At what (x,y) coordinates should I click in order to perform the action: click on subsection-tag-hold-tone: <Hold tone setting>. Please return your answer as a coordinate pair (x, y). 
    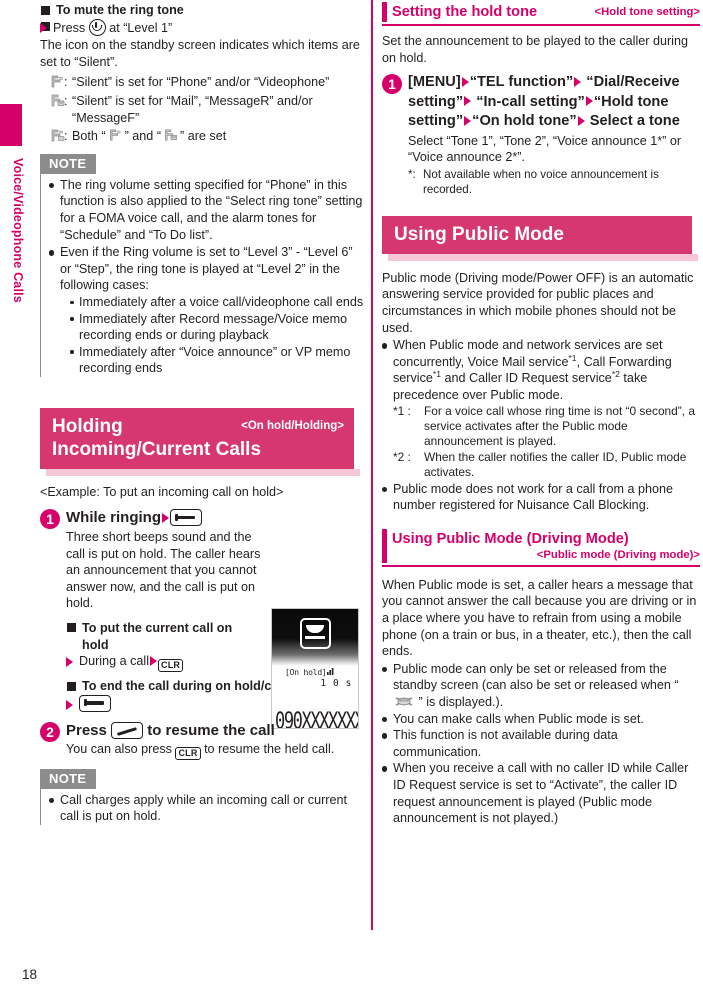
    Looking at the image, I should click on (647, 12).